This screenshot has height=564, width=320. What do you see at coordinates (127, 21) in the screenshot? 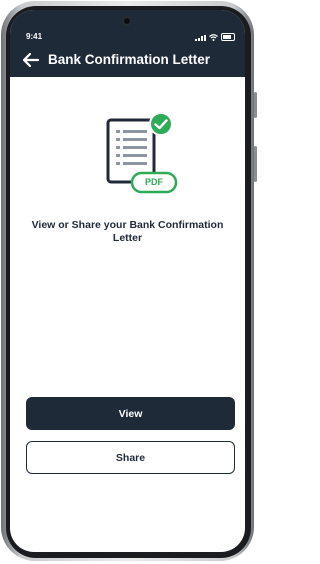
I see `front-camera` at bounding box center [127, 21].